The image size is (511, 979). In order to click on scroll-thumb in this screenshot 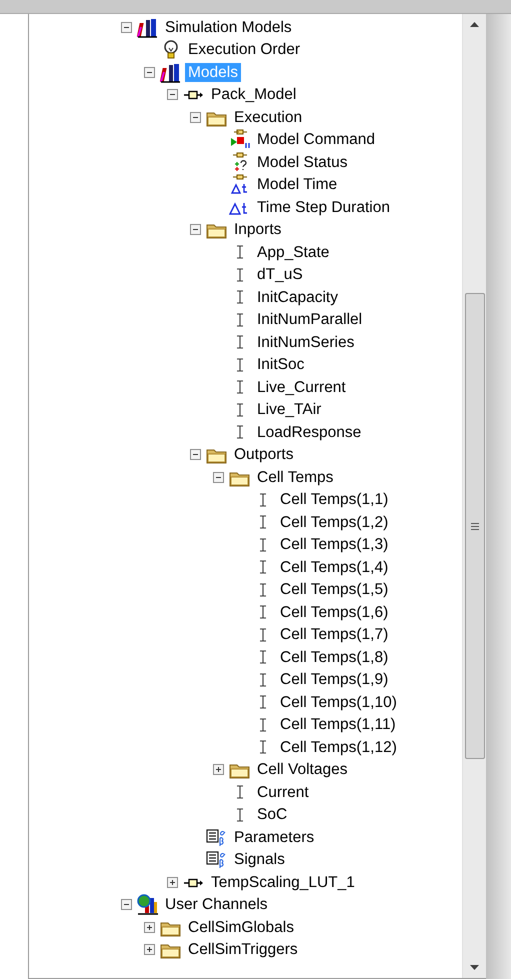, I will do `click(474, 526)`.